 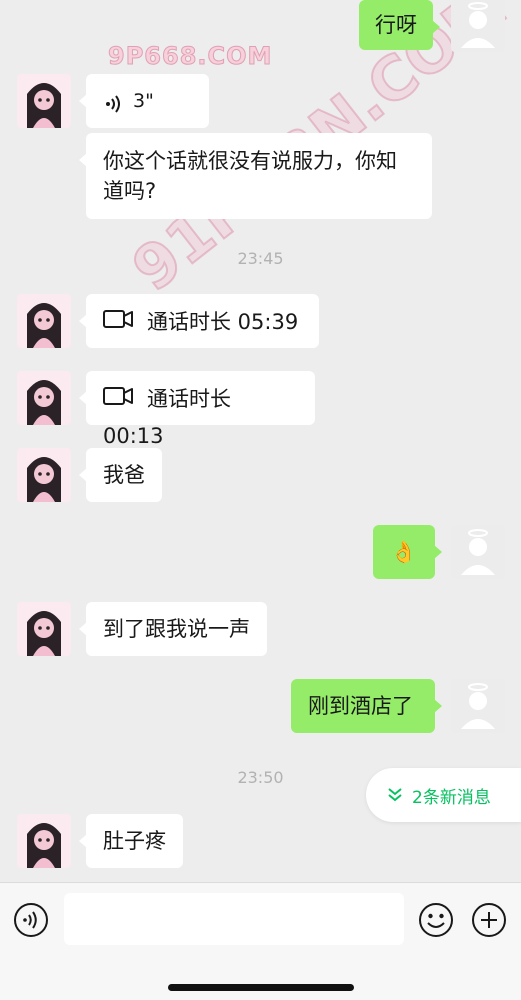 I want to click on input-bar, so click(x=260, y=941).